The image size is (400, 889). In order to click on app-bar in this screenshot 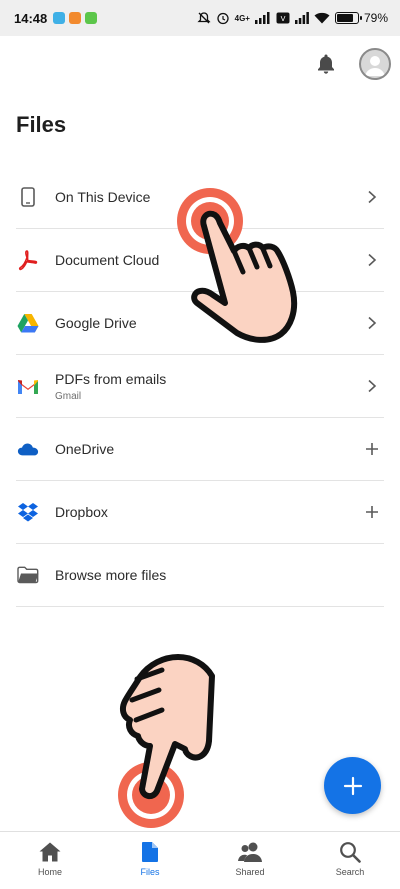, I will do `click(200, 64)`.